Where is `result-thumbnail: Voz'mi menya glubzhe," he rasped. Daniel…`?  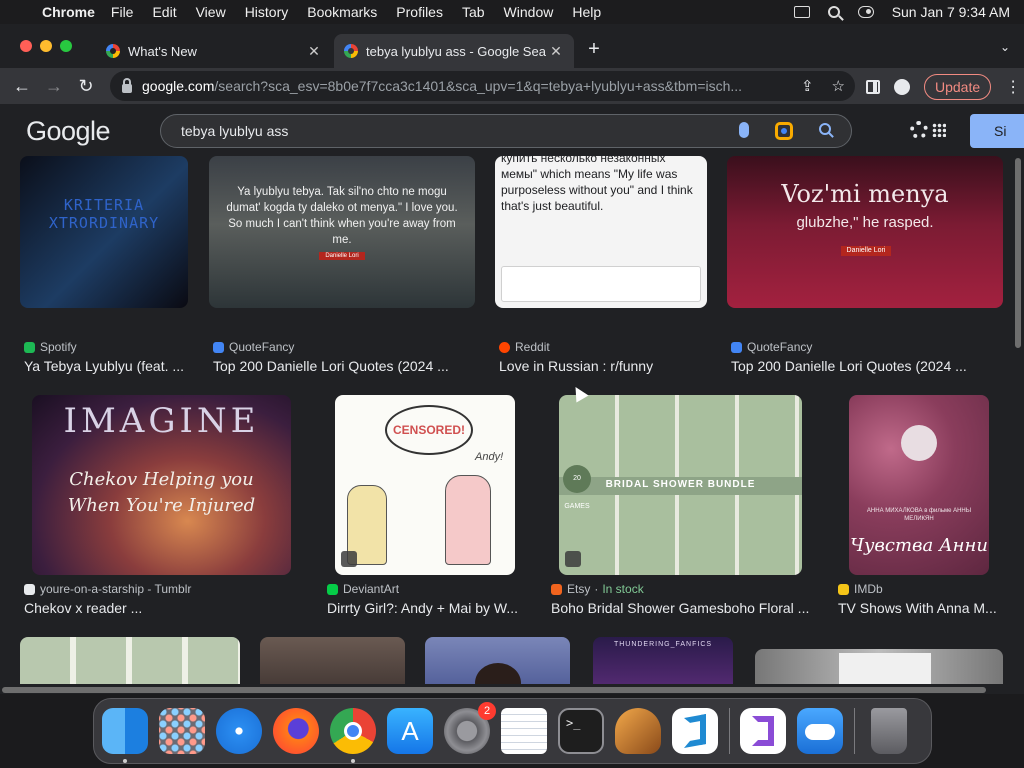 result-thumbnail: Voz'mi menya glubzhe," he rasped. Daniel… is located at coordinates (865, 232).